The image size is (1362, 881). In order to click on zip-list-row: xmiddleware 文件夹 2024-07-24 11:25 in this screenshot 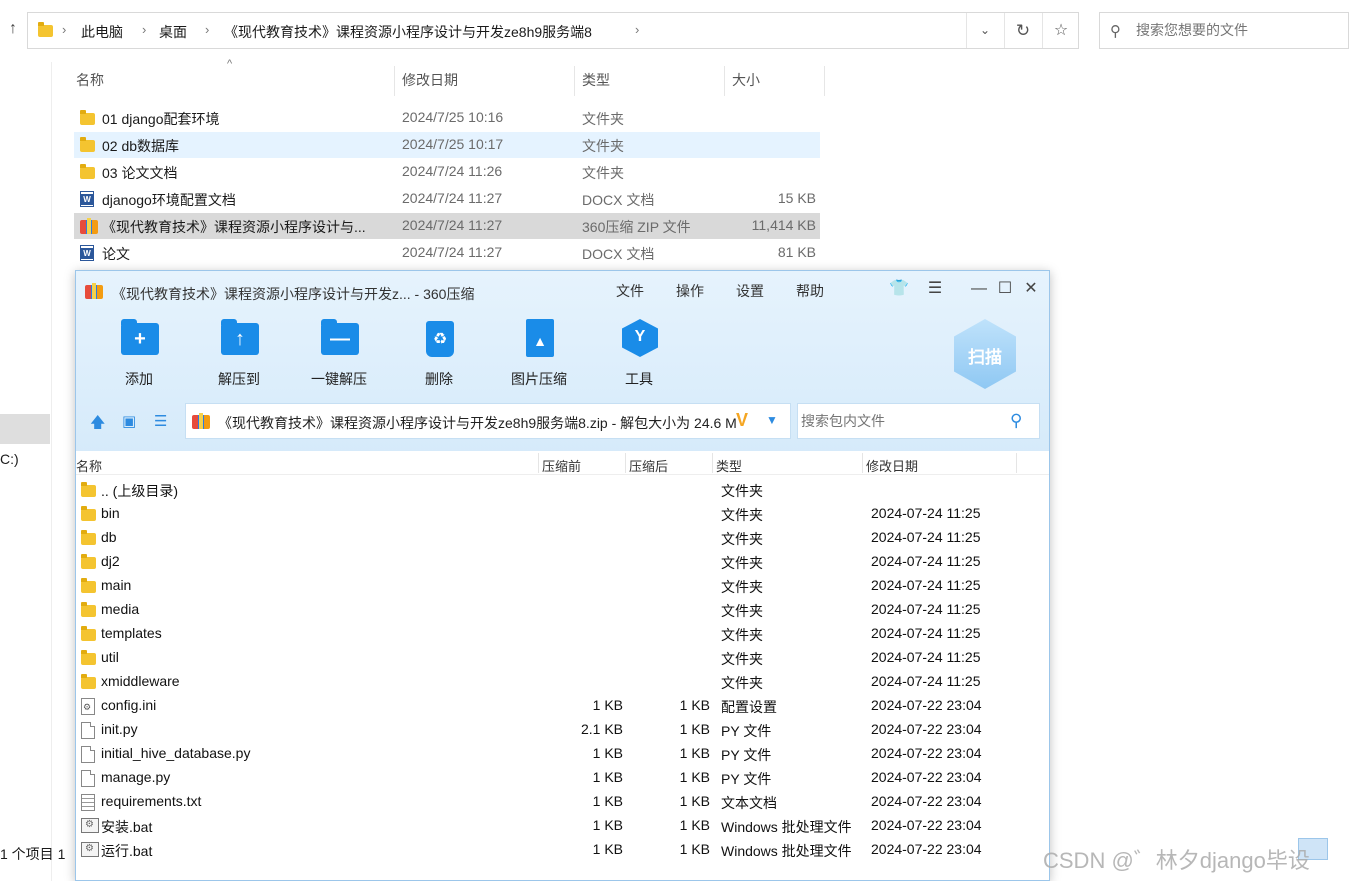, I will do `click(556, 682)`.